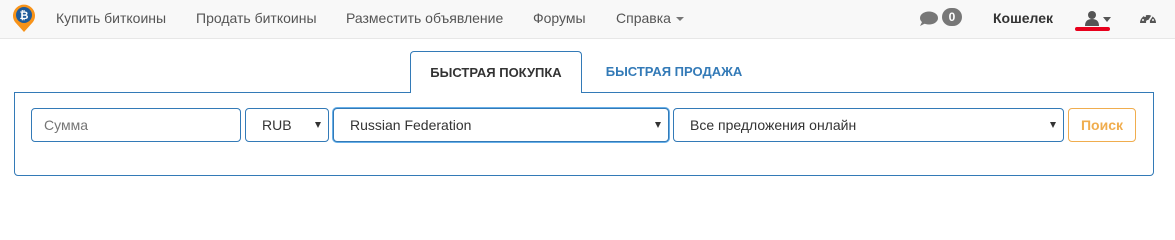 Image resolution: width=1175 pixels, height=240 pixels. Describe the element at coordinates (136, 125) in the screenshot. I see `amount-input` at that location.